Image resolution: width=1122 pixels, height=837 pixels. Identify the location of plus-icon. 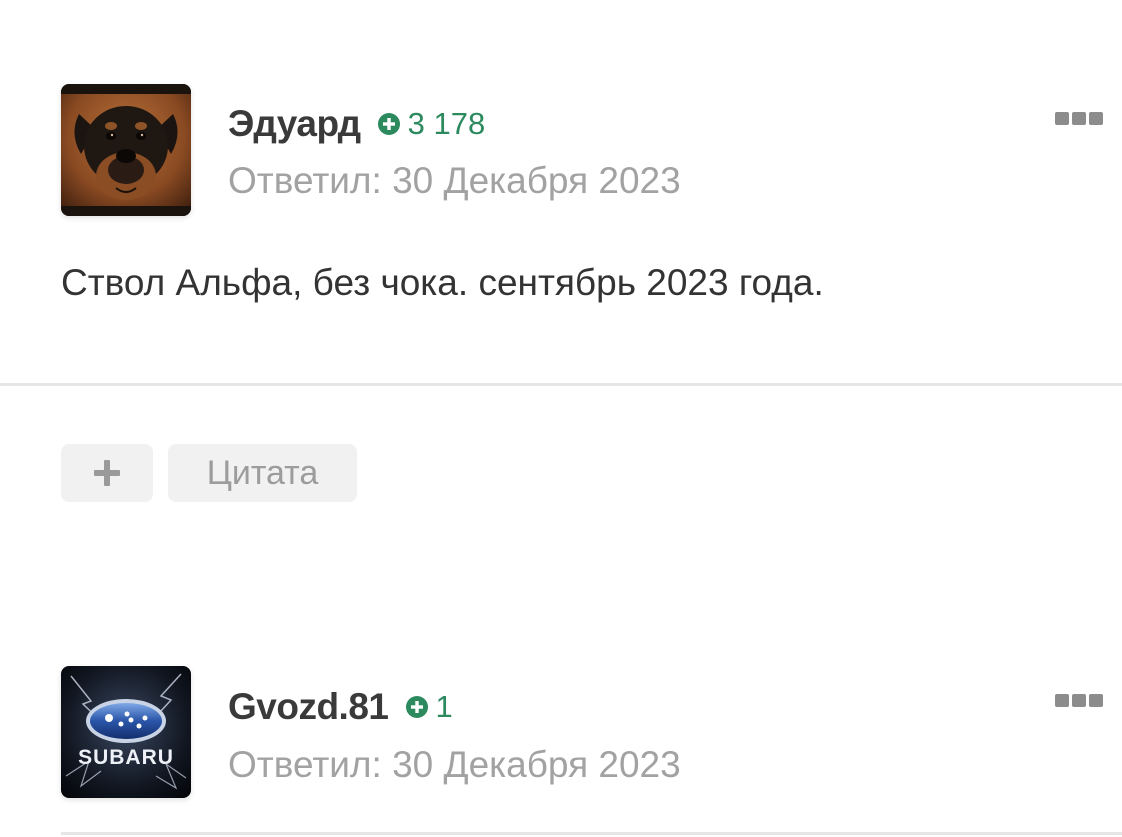
(107, 473).